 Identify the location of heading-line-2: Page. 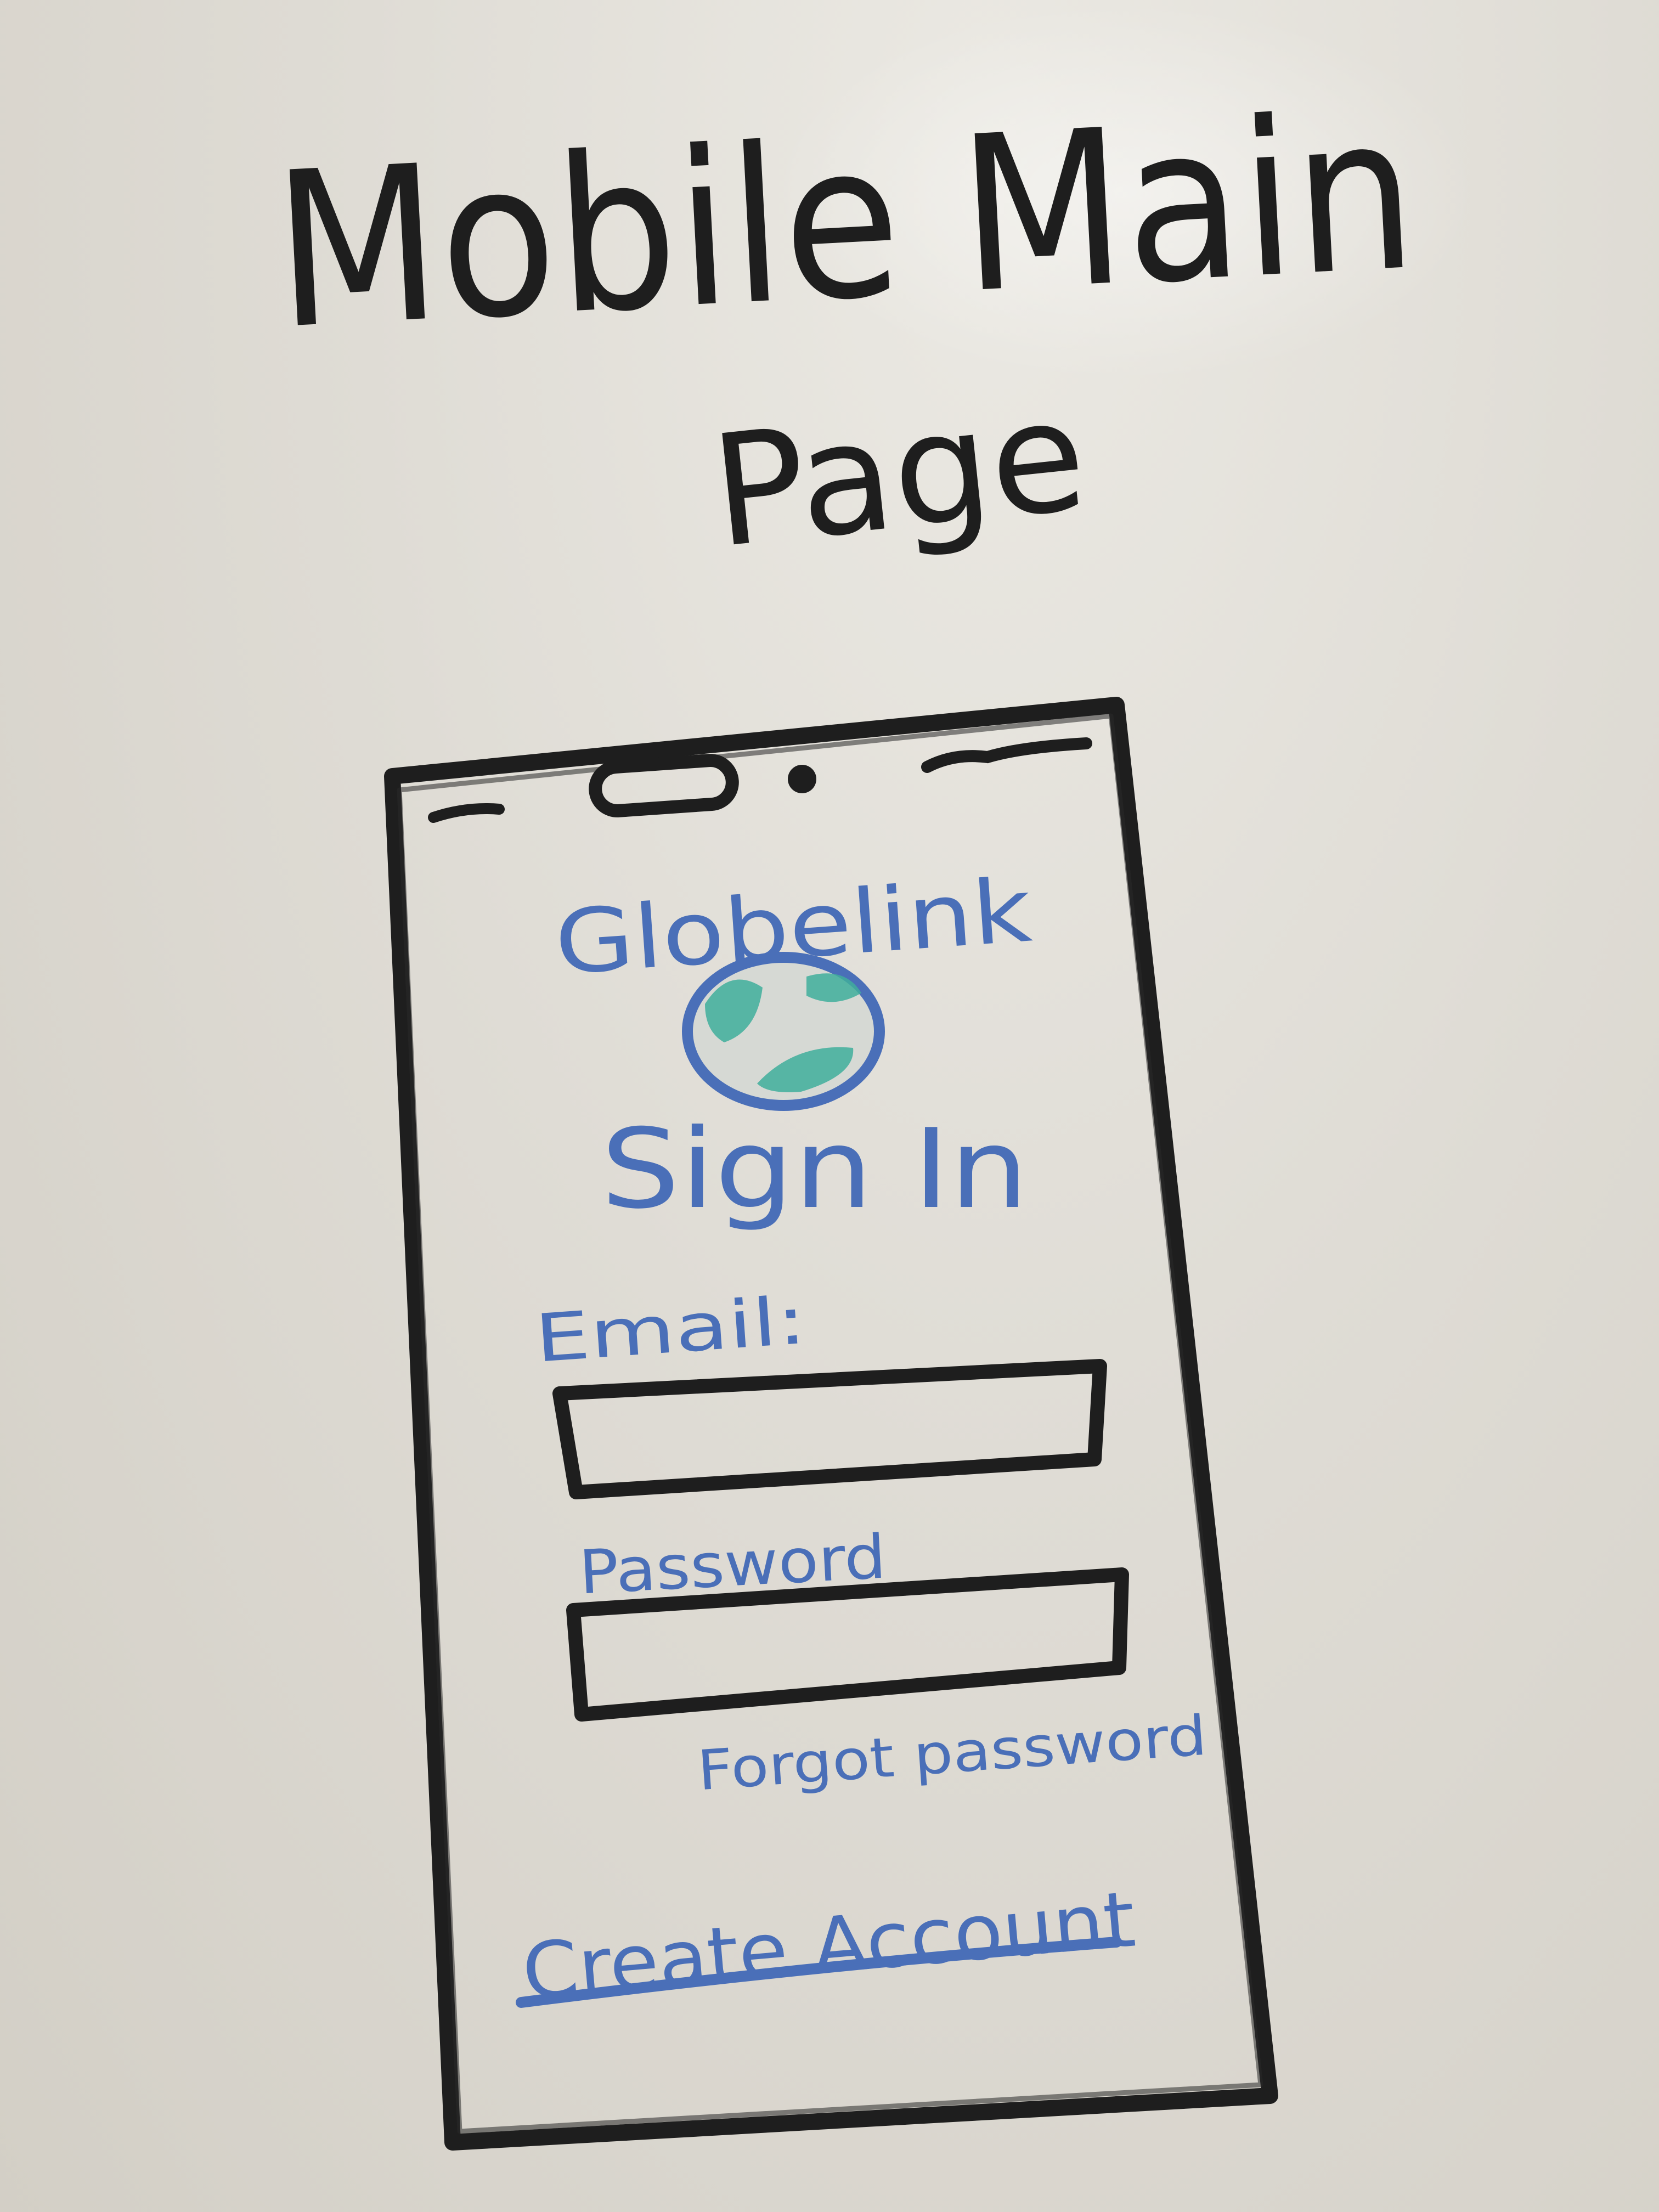
(899, 473).